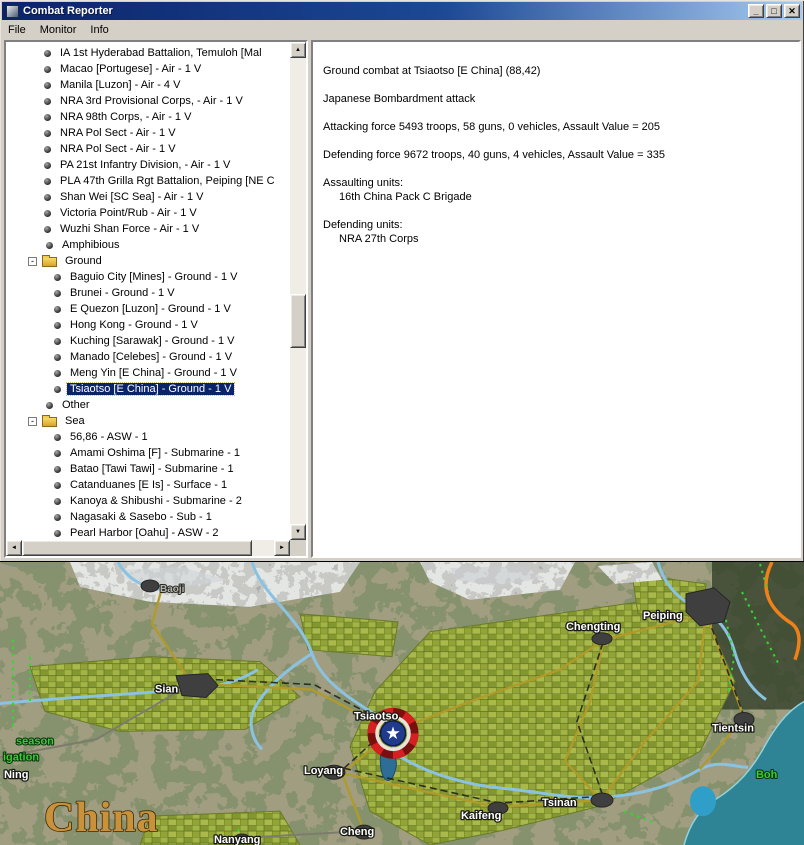  Describe the element at coordinates (148, 405) in the screenshot. I see `tree-item: Other` at that location.